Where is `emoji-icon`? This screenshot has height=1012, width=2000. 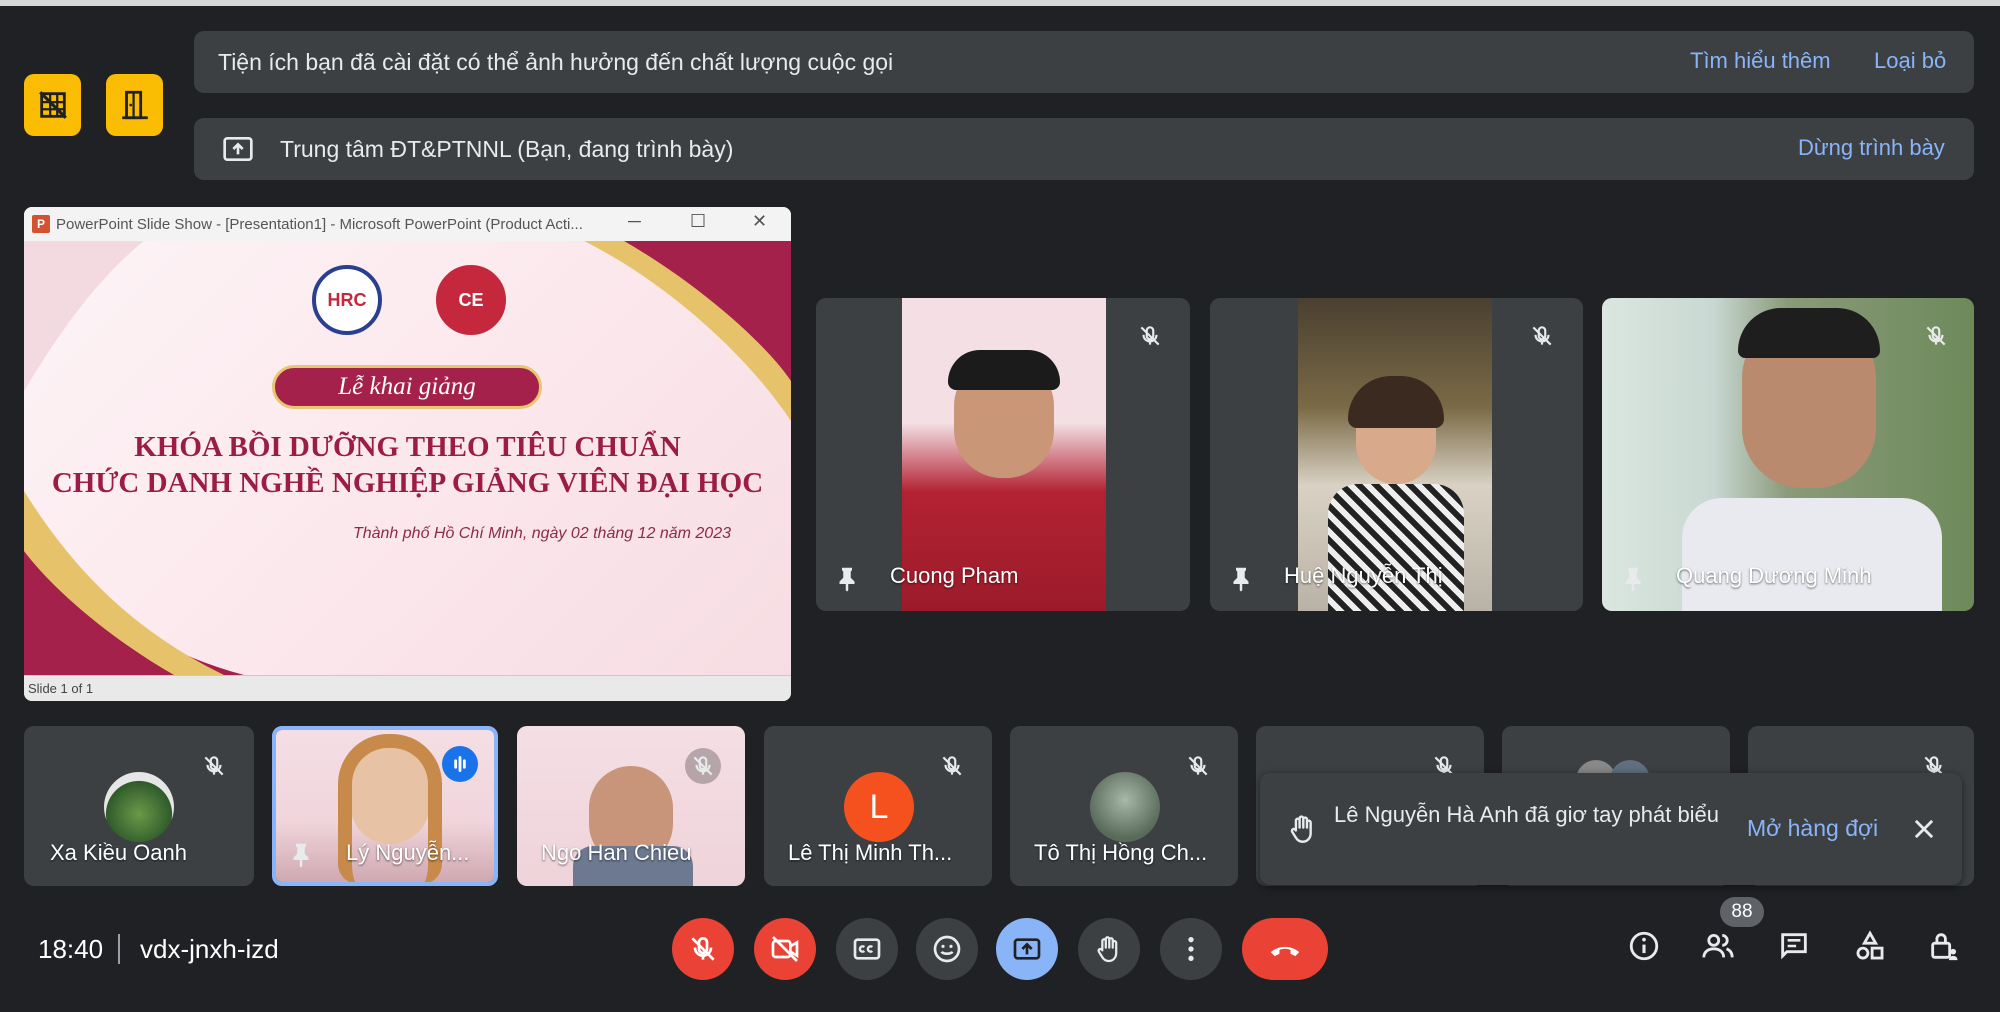
emoji-icon is located at coordinates (947, 949).